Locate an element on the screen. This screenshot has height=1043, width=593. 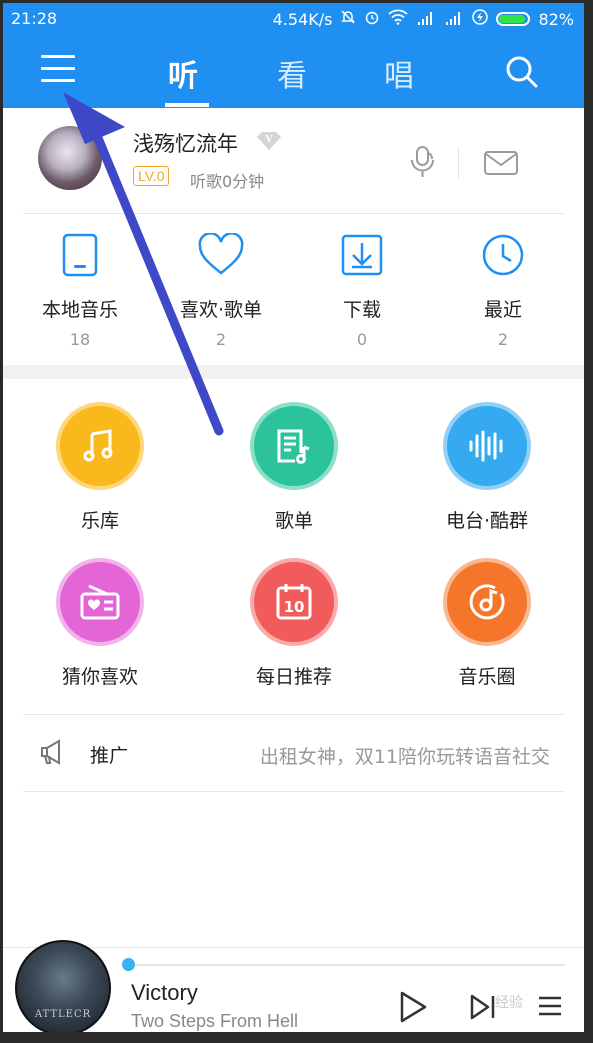
playlist-icon is located at coordinates (550, 1008).